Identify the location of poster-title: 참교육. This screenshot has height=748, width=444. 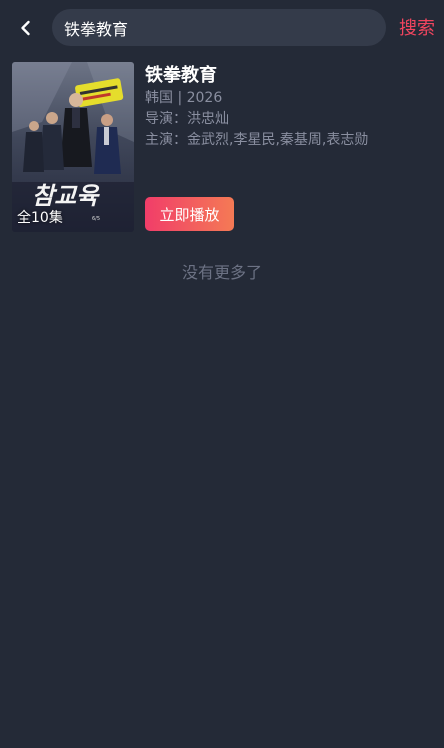
(66, 196).